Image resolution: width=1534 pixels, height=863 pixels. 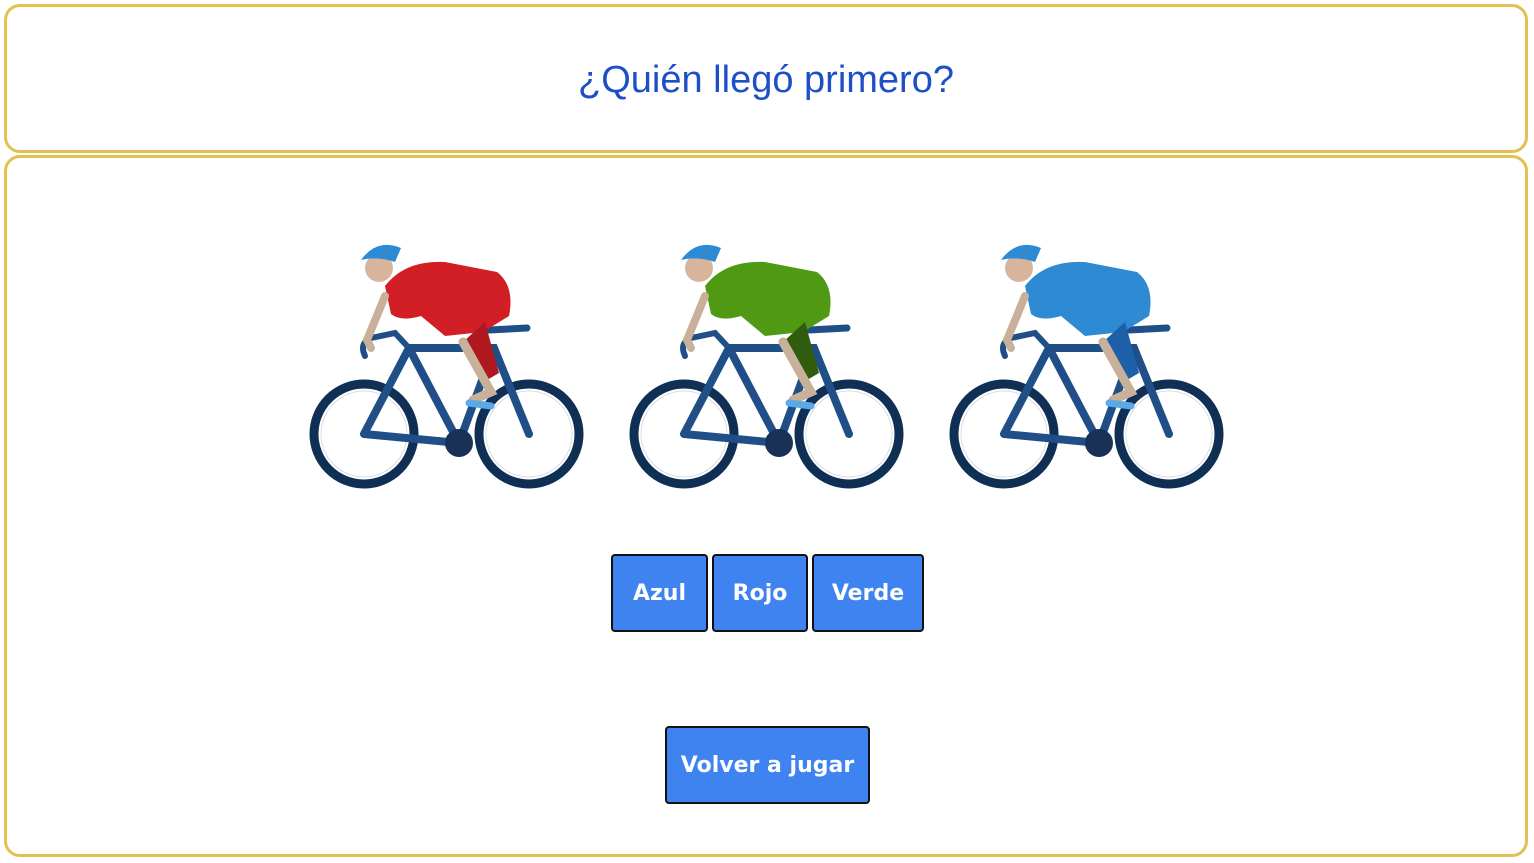 I want to click on rojo-button: Rojo, so click(x=760, y=593).